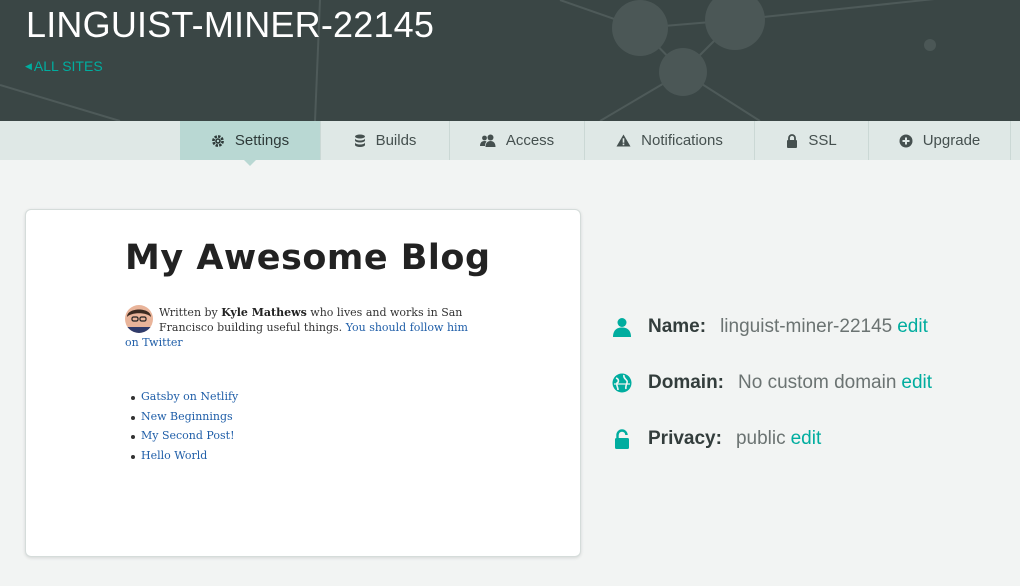 This screenshot has width=1020, height=586. Describe the element at coordinates (530, 140) in the screenshot. I see `tab-label: Access` at that location.